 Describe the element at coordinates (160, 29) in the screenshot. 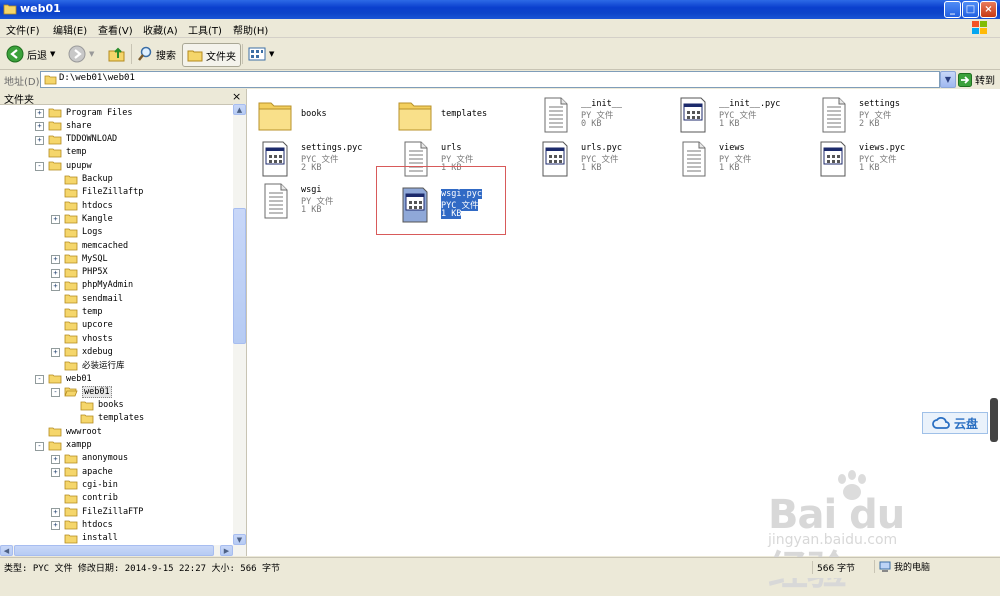

I see `menu-favorites: 收藏(A)` at that location.